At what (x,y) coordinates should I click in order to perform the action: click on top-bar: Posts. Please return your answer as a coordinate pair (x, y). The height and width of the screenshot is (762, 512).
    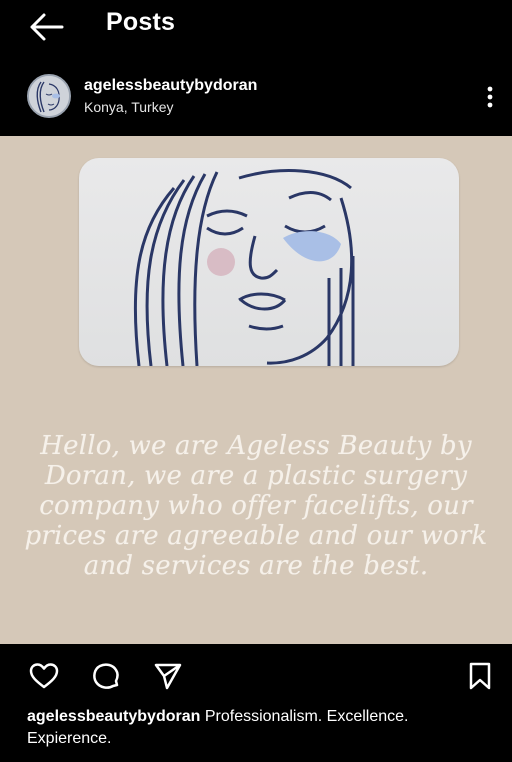
    Looking at the image, I should click on (256, 26).